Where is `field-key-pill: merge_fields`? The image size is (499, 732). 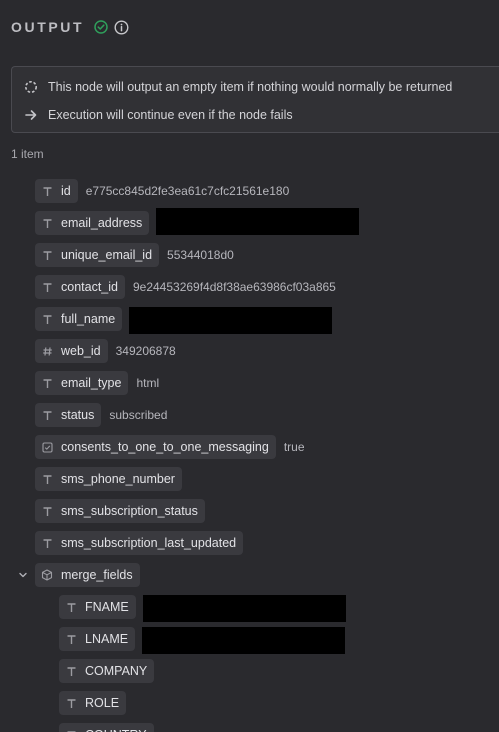 field-key-pill: merge_fields is located at coordinates (87, 575).